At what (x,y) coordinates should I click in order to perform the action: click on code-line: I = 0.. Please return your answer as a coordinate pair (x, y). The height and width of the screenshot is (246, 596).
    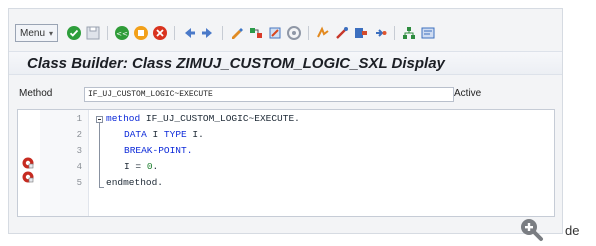
    Looking at the image, I should click on (141, 168).